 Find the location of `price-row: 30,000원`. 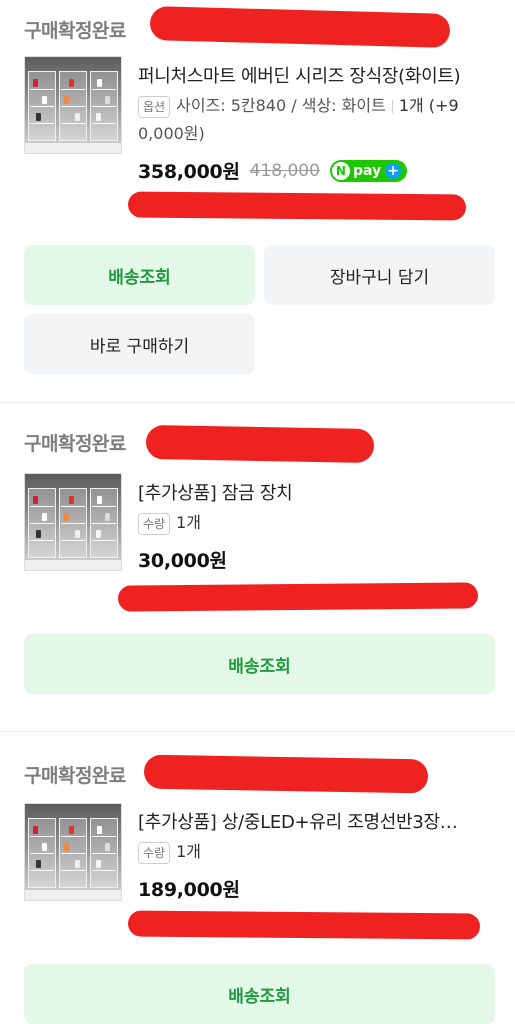

price-row: 30,000원 is located at coordinates (182, 559).